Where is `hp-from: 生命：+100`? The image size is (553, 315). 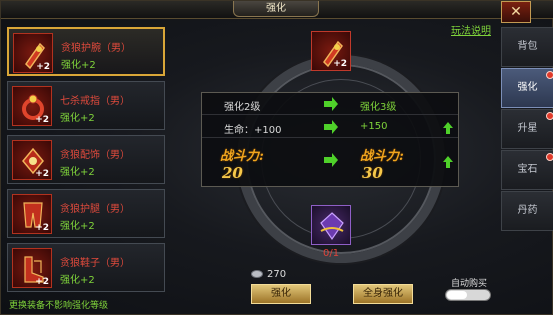
hp-from: 生命：+100 is located at coordinates (253, 130).